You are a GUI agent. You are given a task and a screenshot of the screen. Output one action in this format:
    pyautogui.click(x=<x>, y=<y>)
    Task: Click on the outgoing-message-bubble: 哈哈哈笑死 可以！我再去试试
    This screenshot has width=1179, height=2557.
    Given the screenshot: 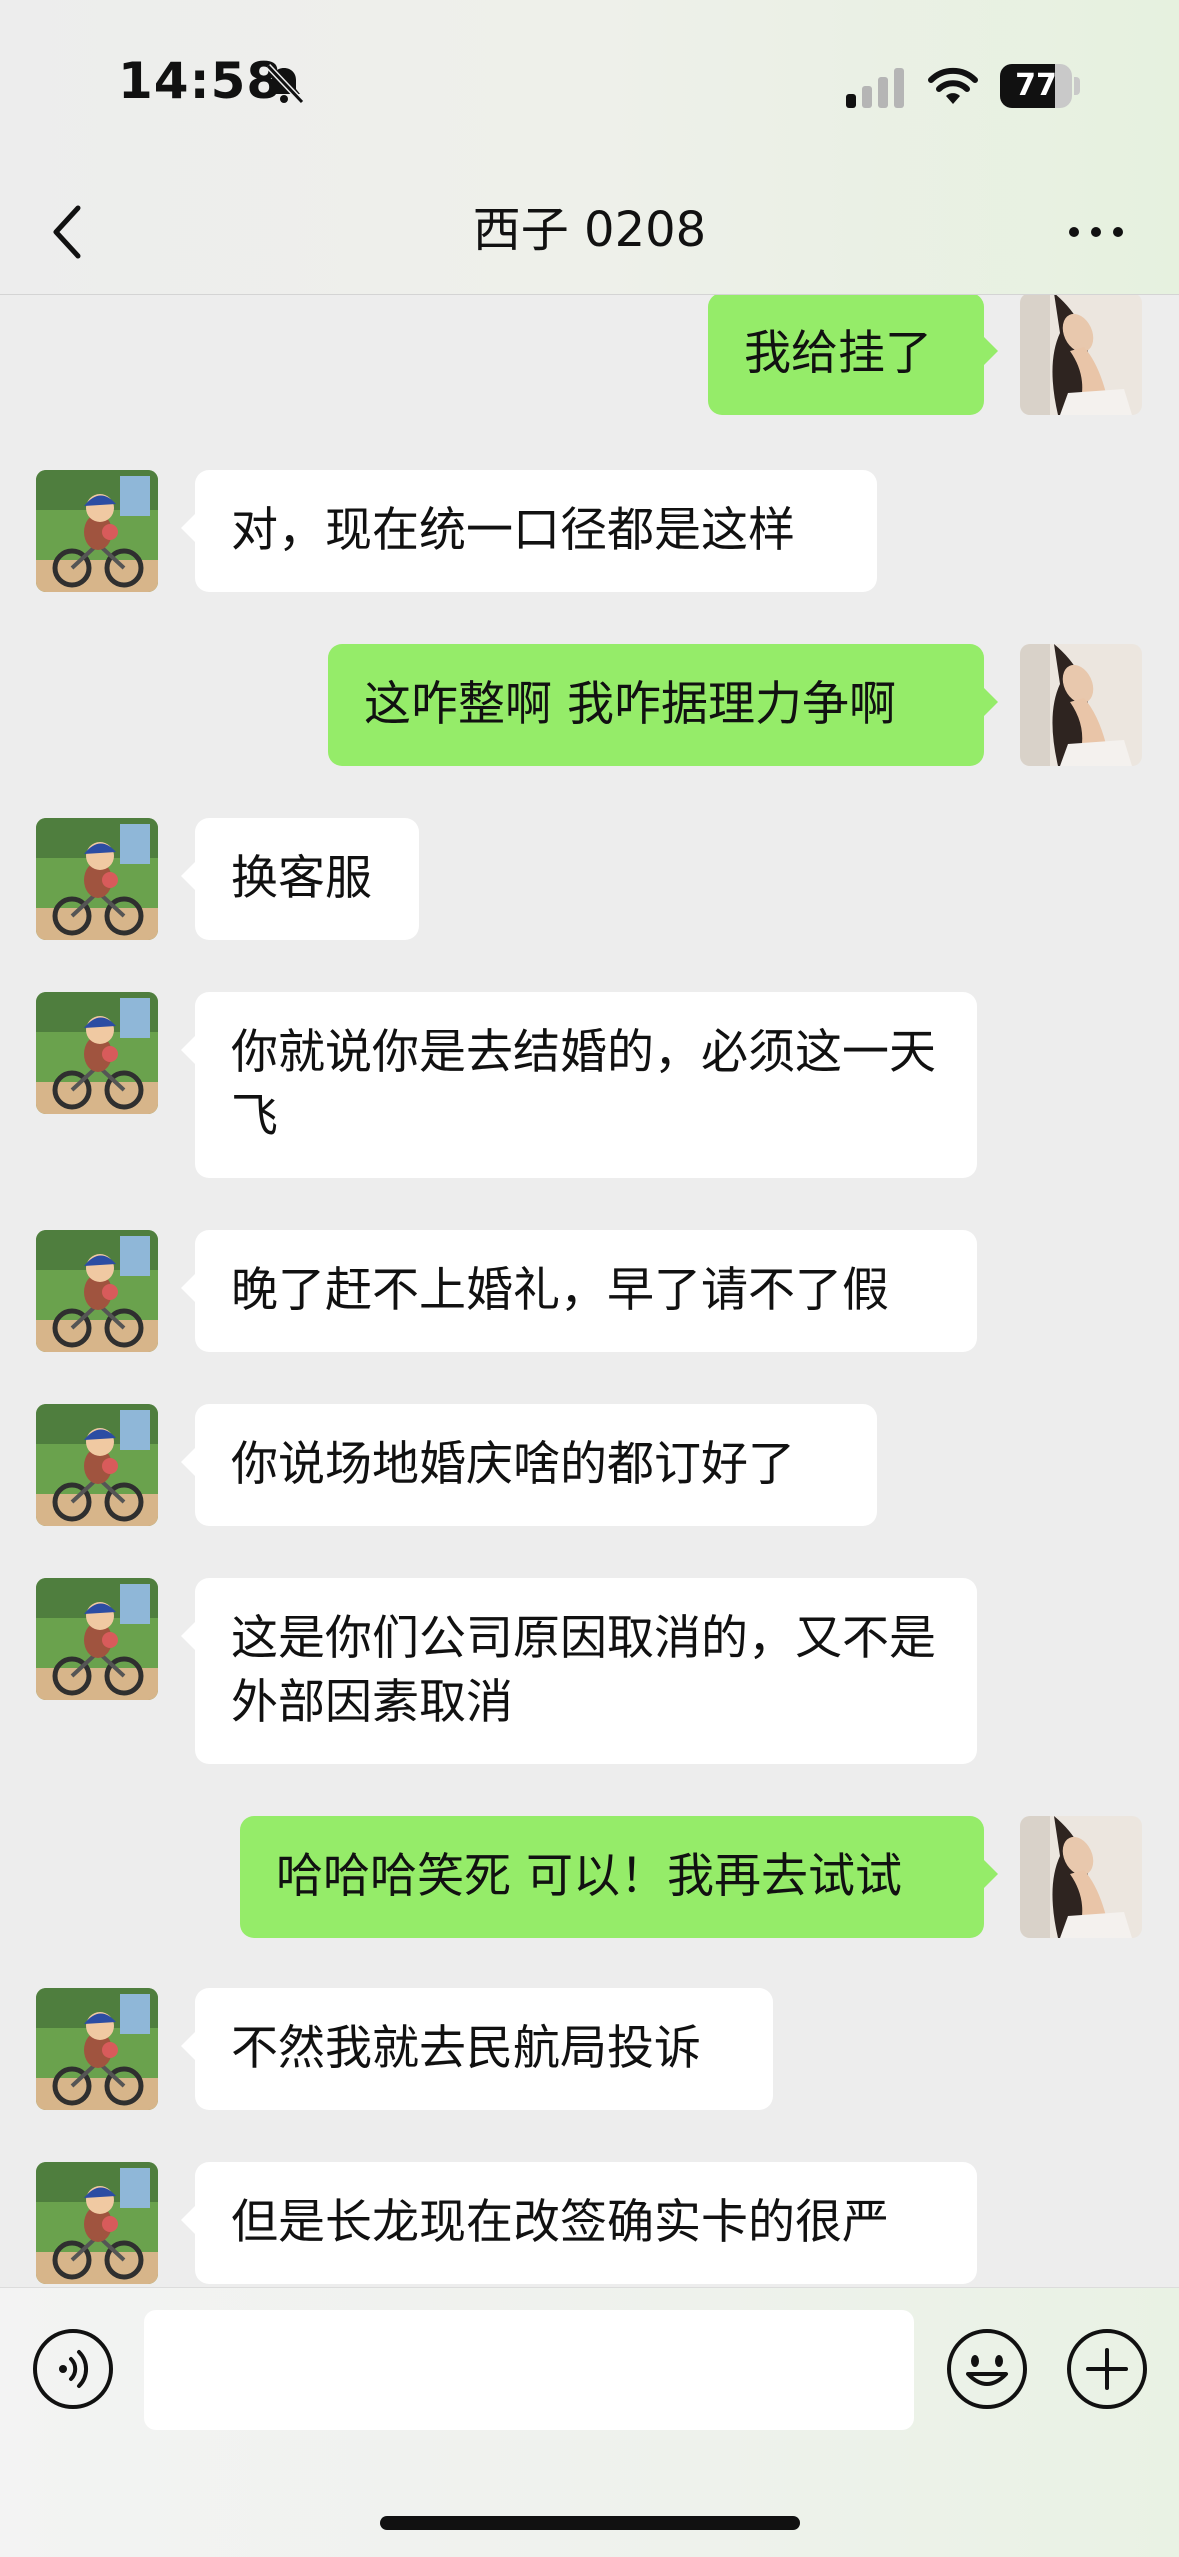 What is the action you would take?
    pyautogui.click(x=619, y=1877)
    